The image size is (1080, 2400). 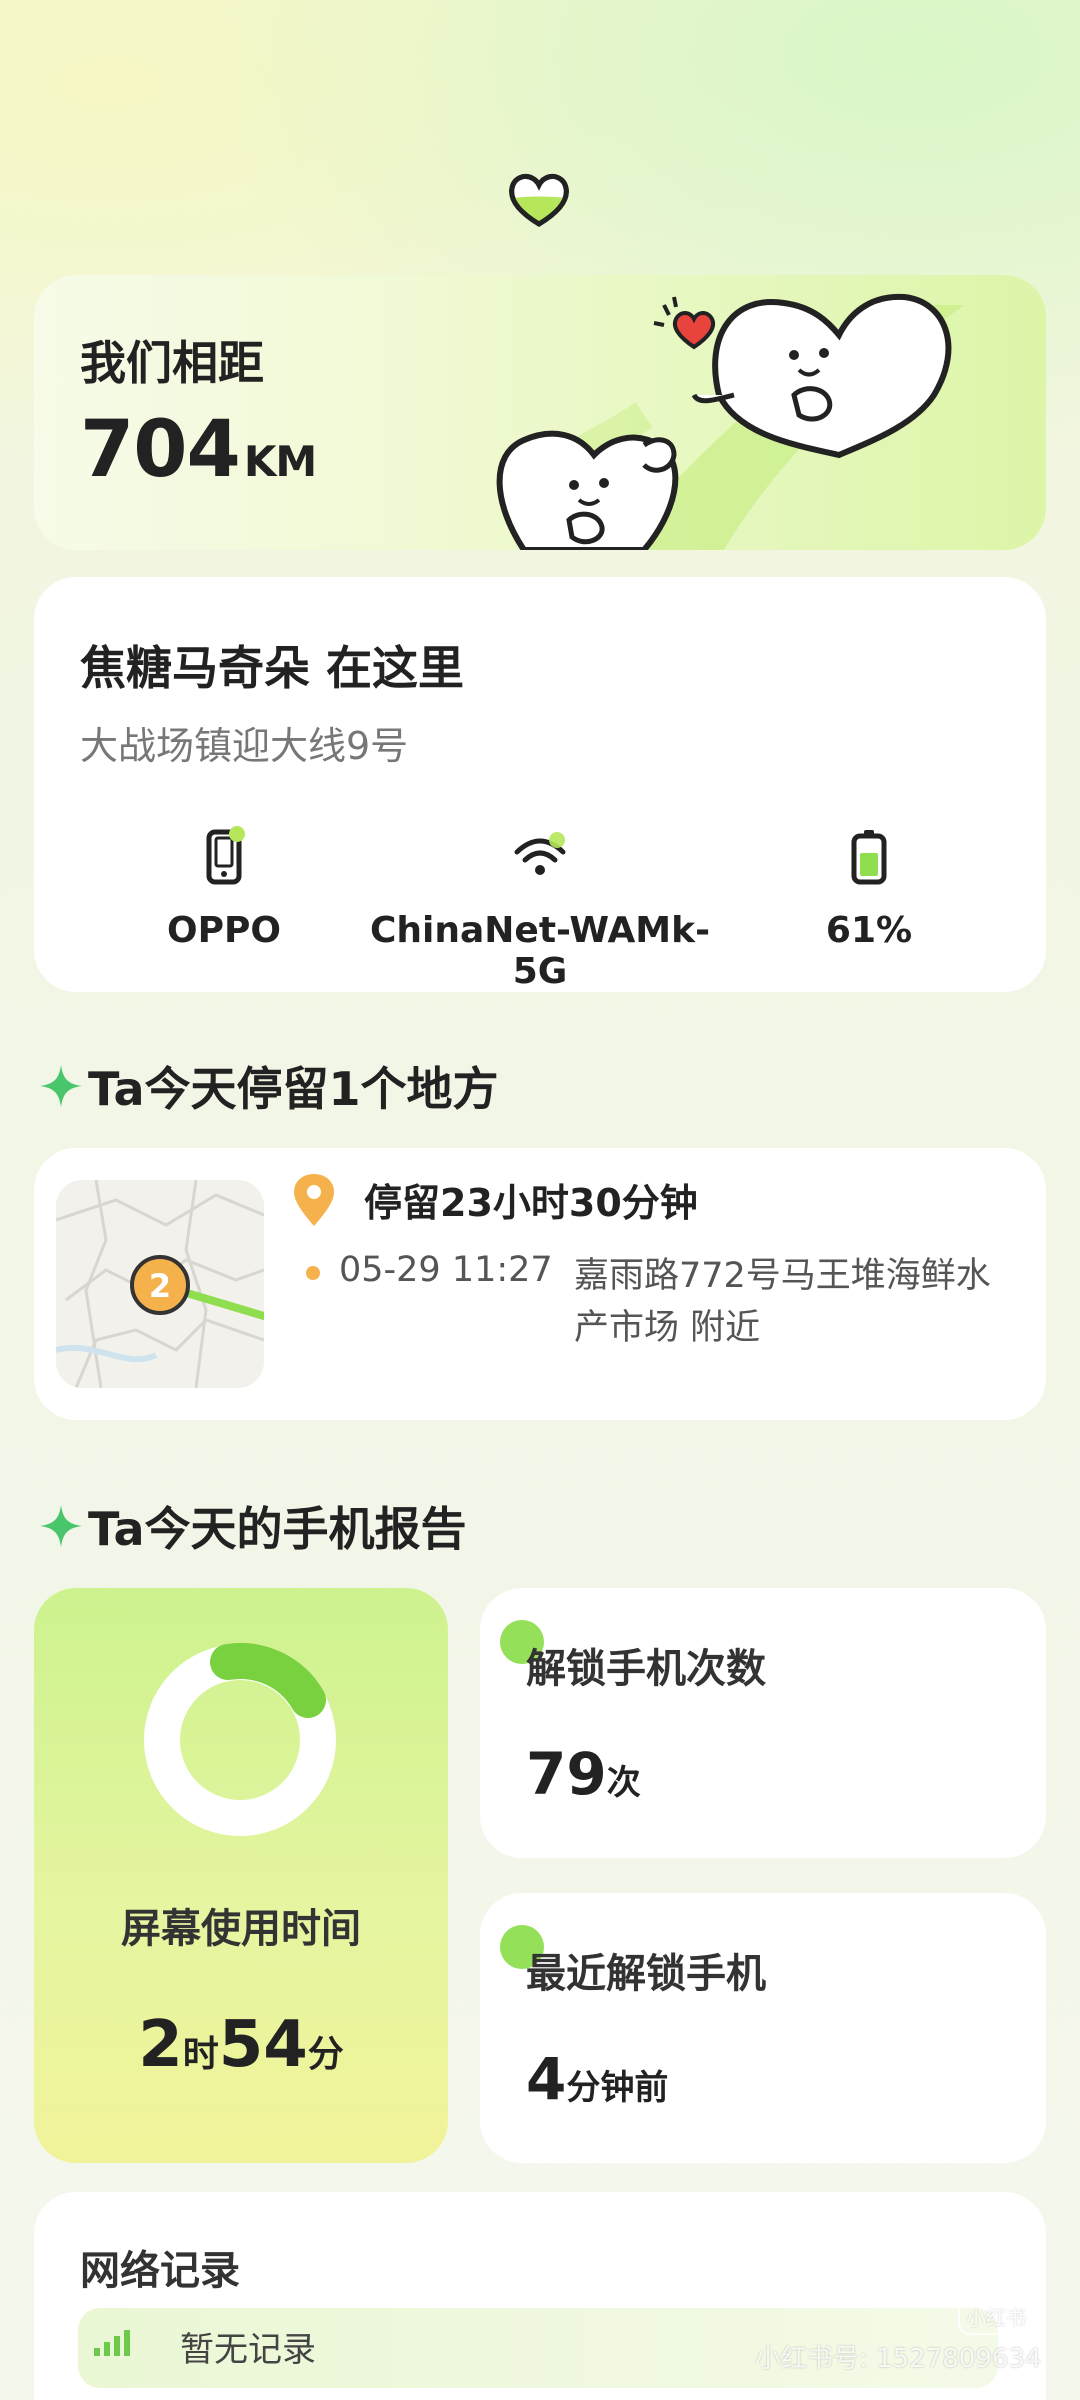 What do you see at coordinates (996, 2316) in the screenshot?
I see `watermark-logo: 小红书` at bounding box center [996, 2316].